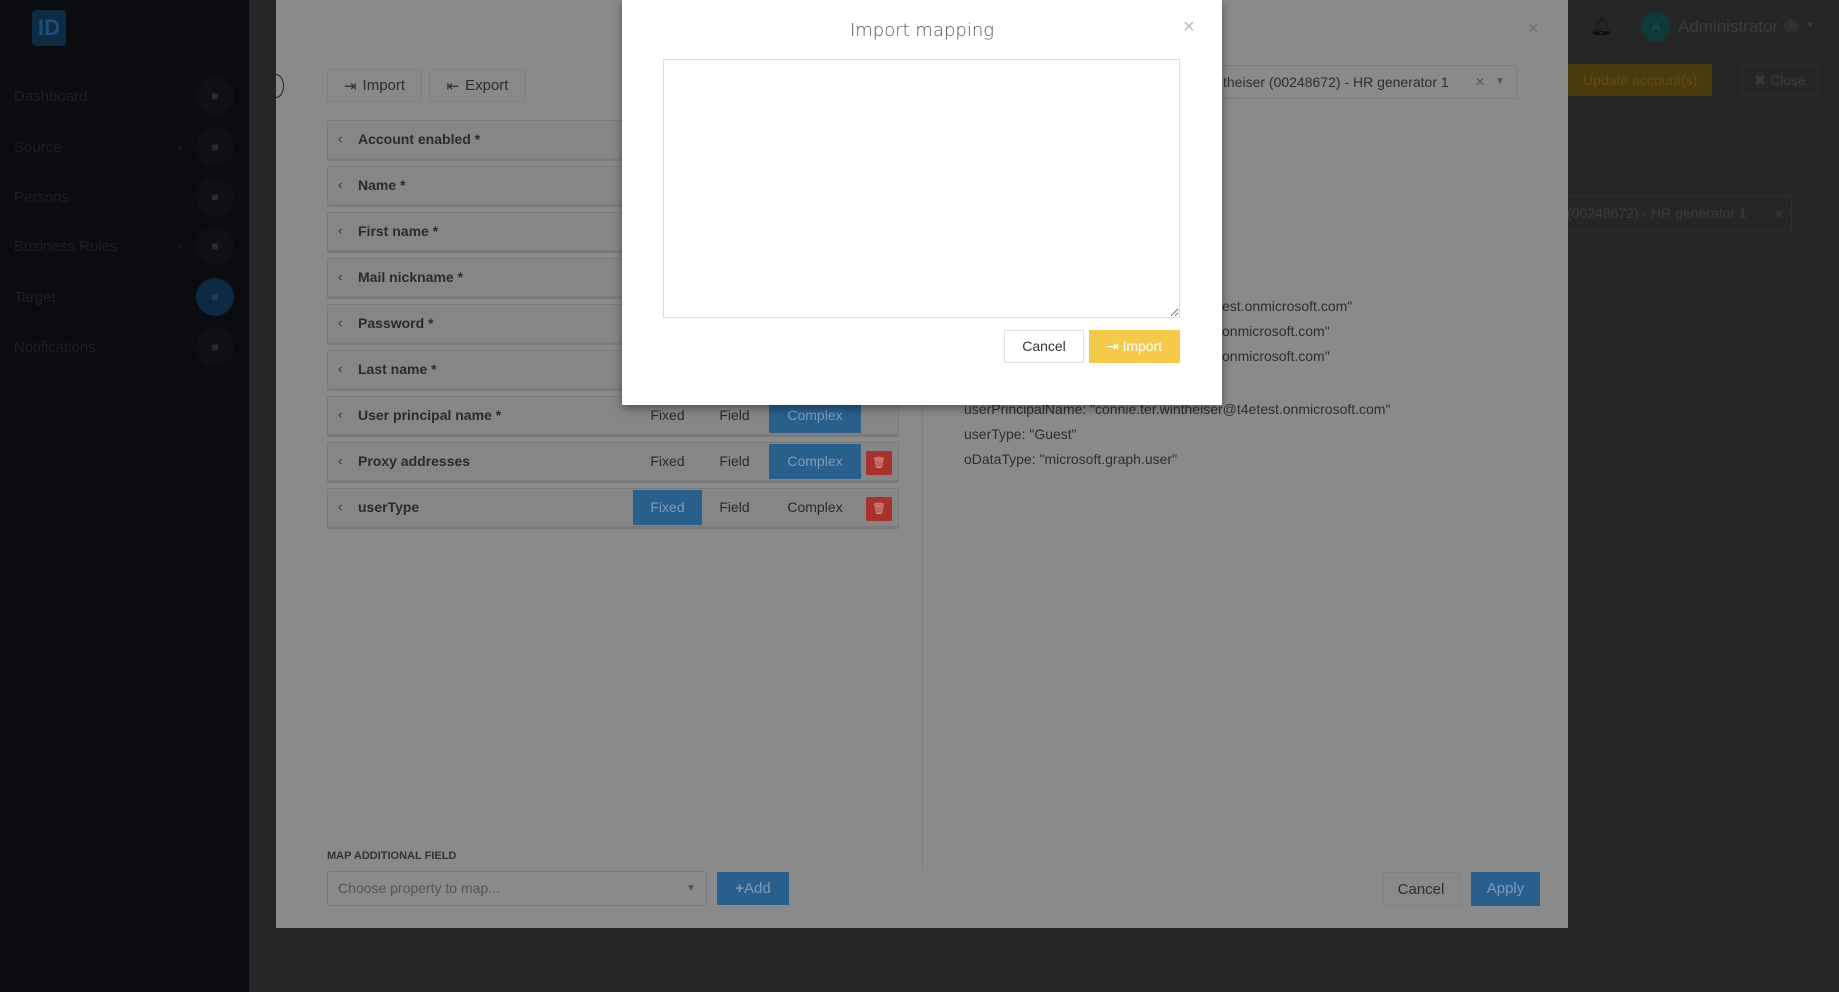 The image size is (1839, 992). What do you see at coordinates (38, 147) in the screenshot?
I see `sidebar-item-source: Source` at bounding box center [38, 147].